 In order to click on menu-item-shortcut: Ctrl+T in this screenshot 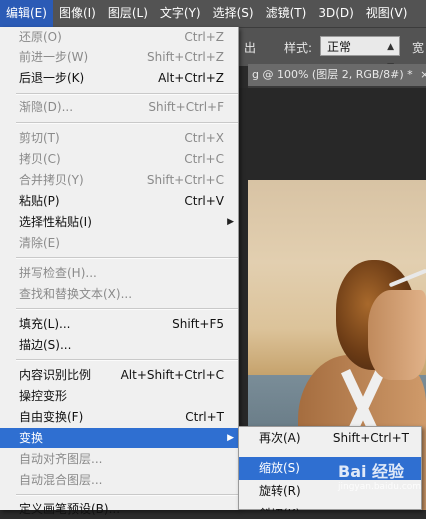, I will do `click(204, 417)`.